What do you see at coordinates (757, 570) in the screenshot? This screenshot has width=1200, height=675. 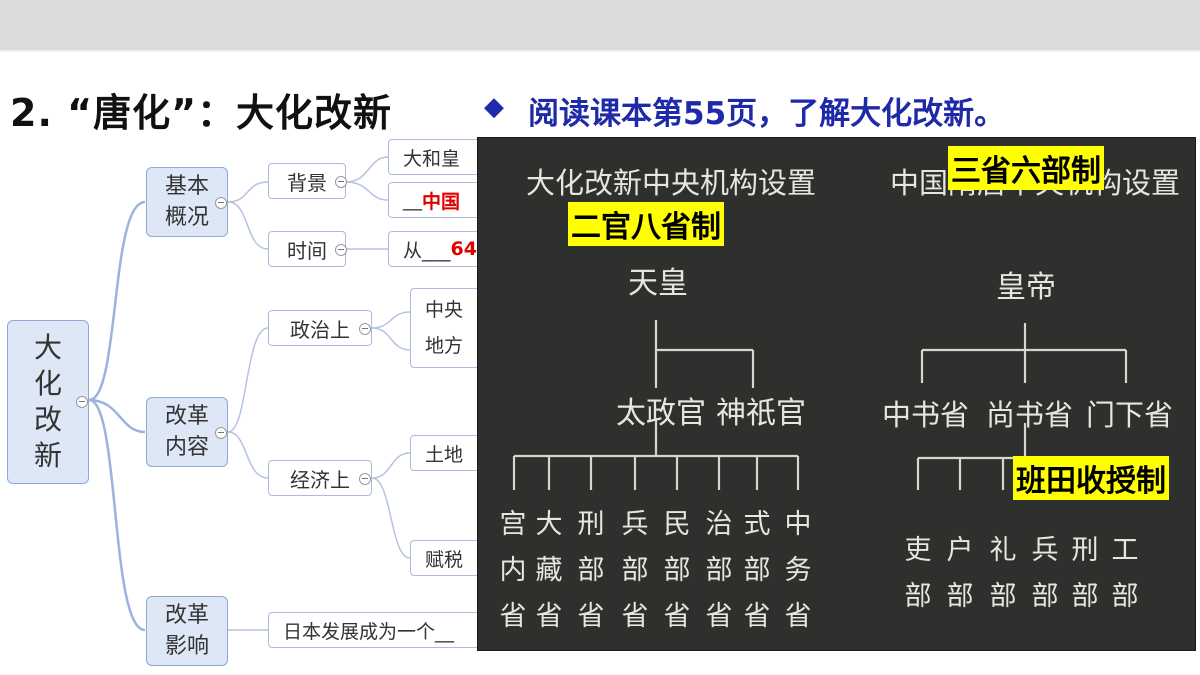 I see `ministry-column: 式部省` at bounding box center [757, 570].